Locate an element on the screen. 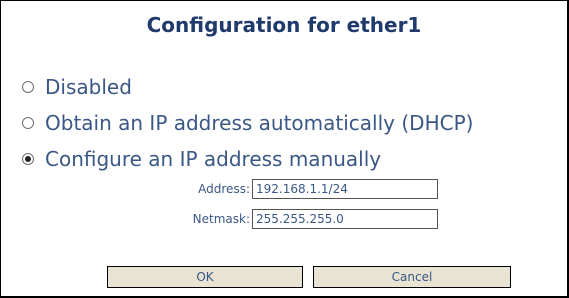  address-field is located at coordinates (345, 189).